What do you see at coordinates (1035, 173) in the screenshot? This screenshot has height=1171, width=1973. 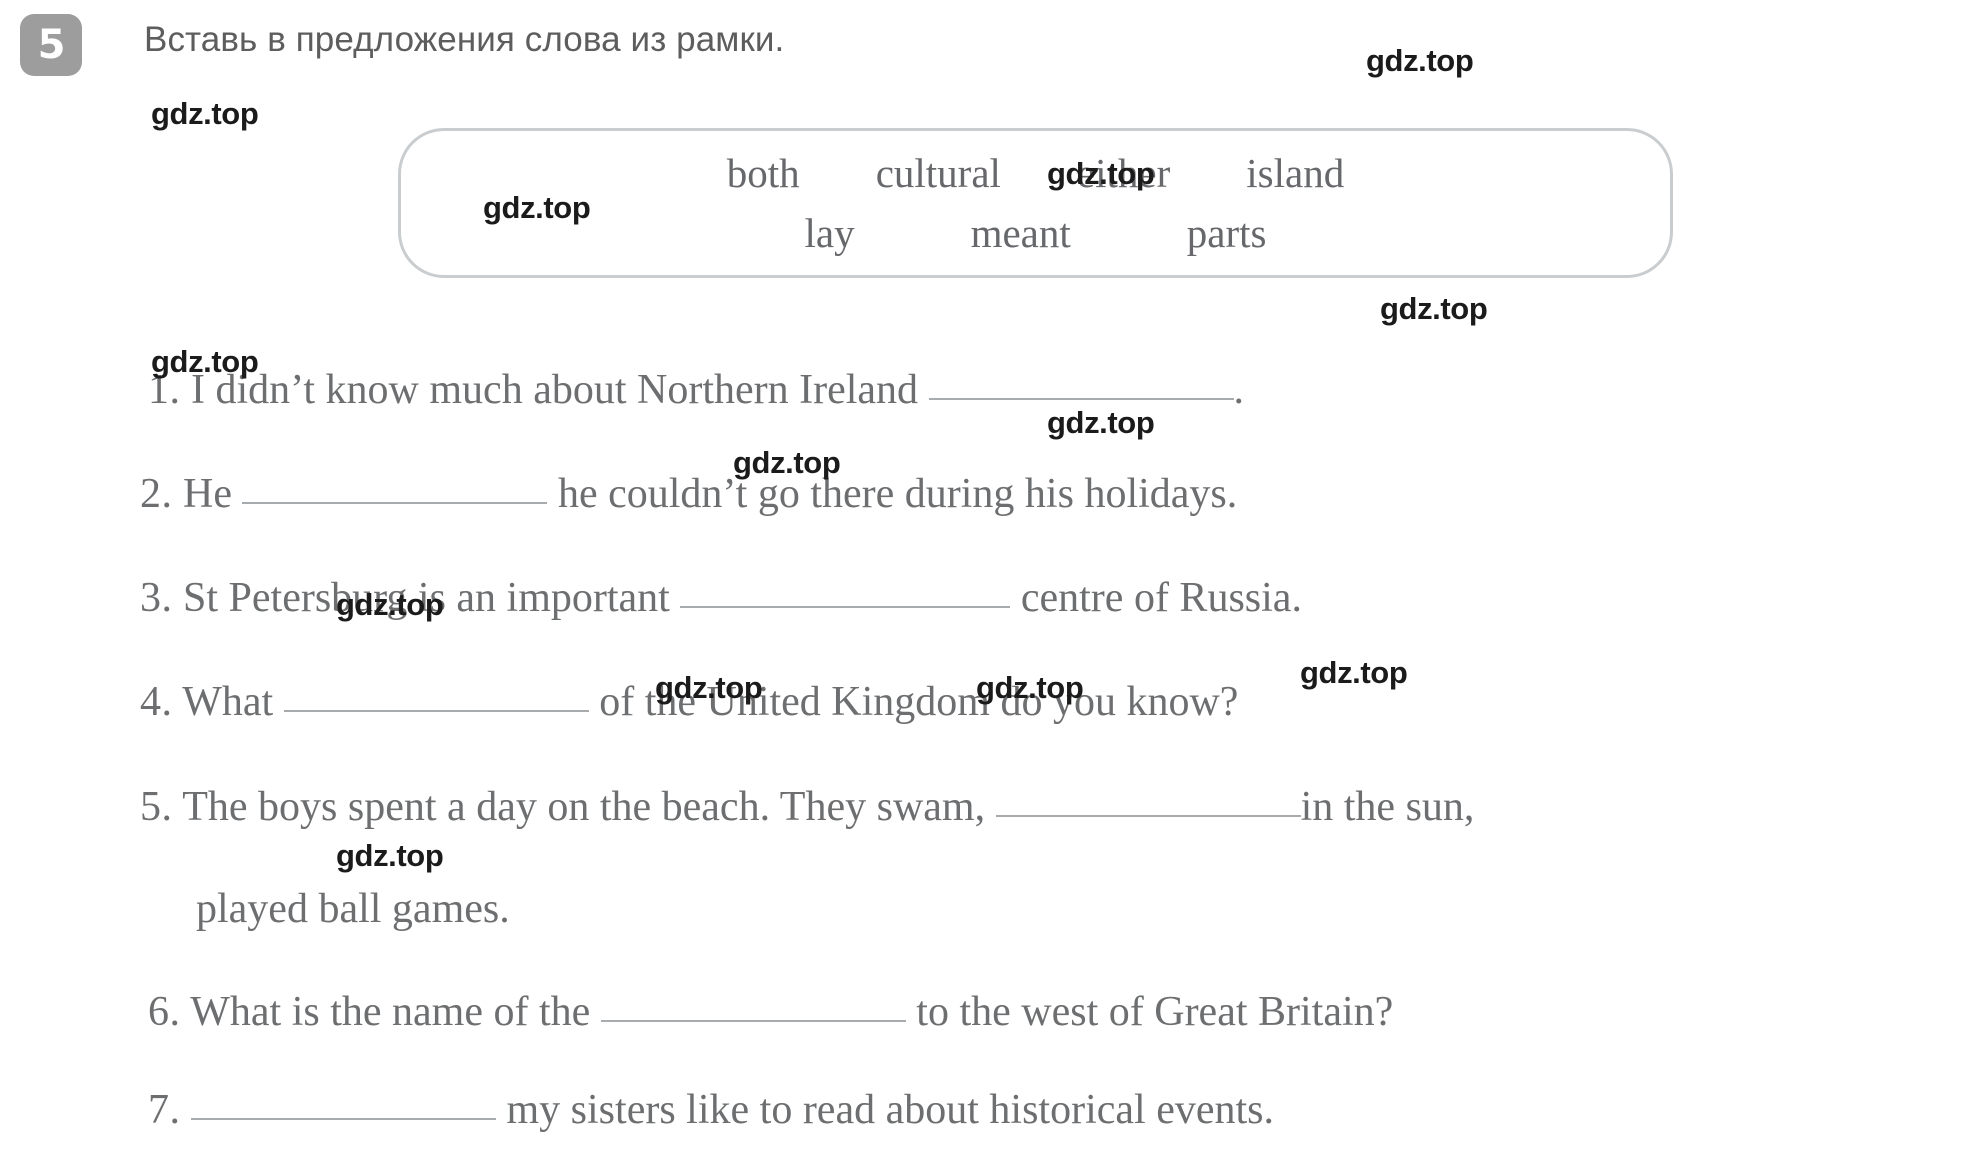 I see `word-bank-row-1: both cultural either island` at bounding box center [1035, 173].